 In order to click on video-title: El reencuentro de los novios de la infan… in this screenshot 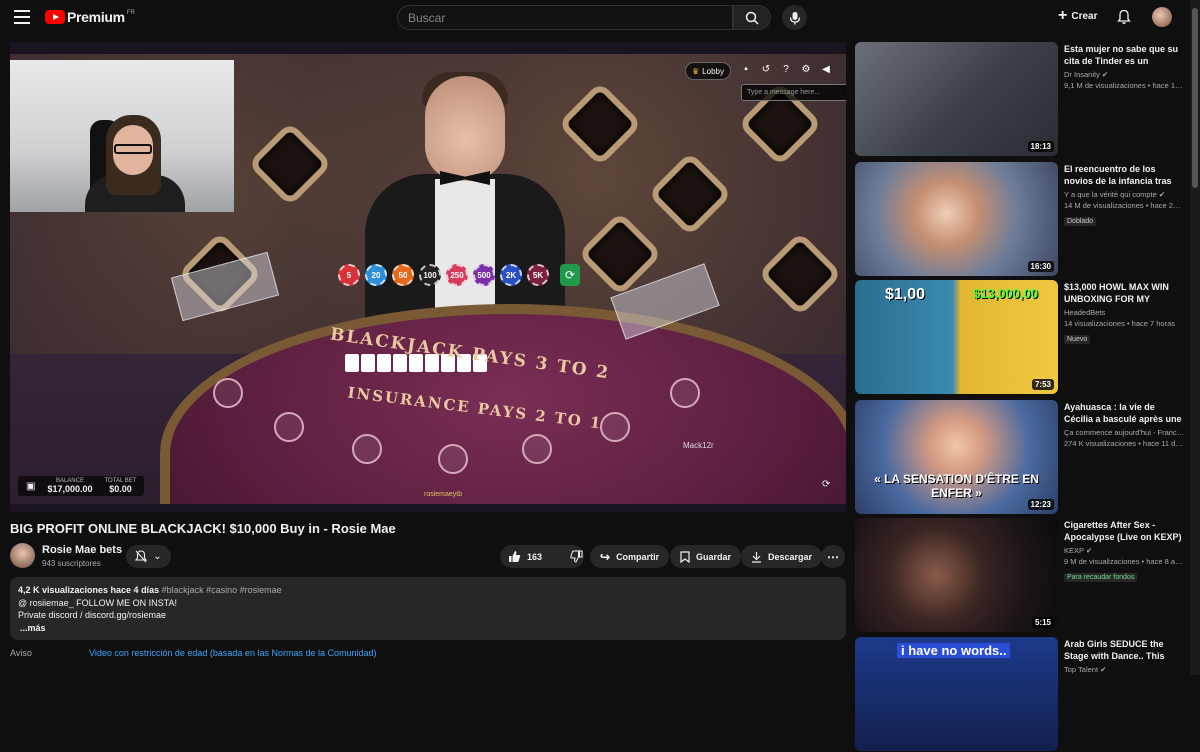, I will do `click(1124, 175)`.